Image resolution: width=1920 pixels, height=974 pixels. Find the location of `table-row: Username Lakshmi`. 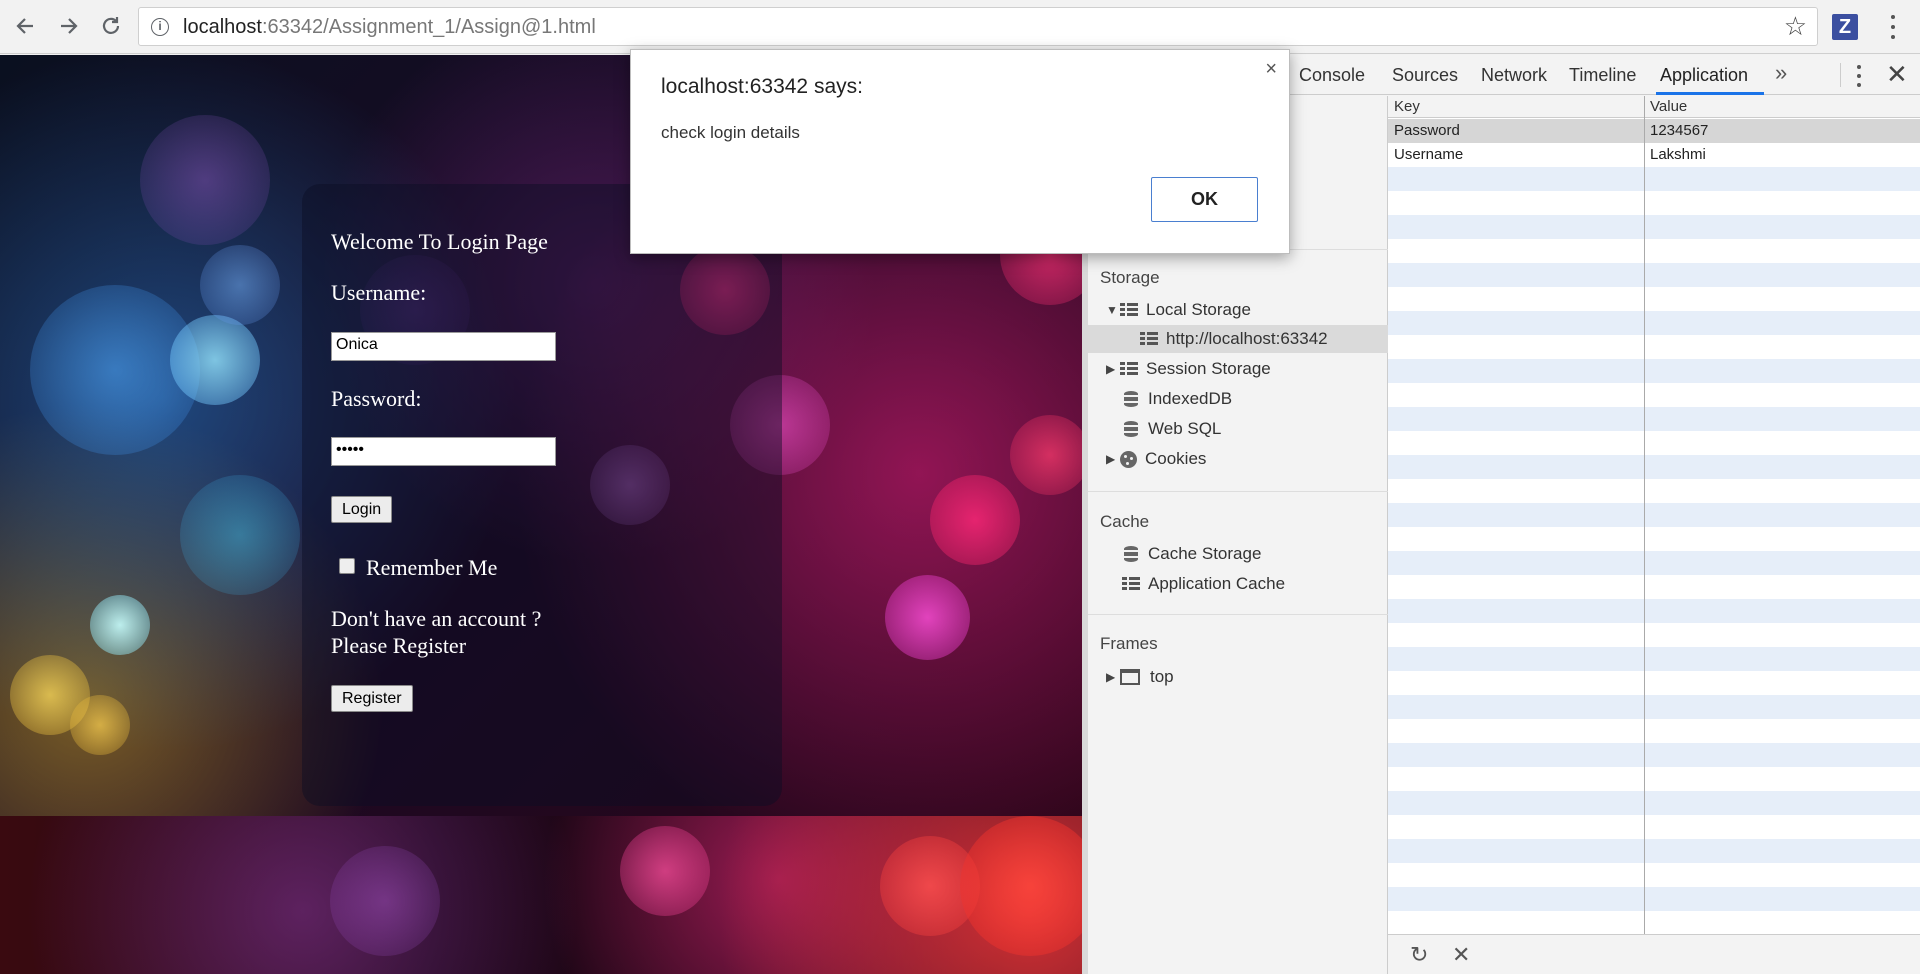

table-row: Username Lakshmi is located at coordinates (1654, 155).